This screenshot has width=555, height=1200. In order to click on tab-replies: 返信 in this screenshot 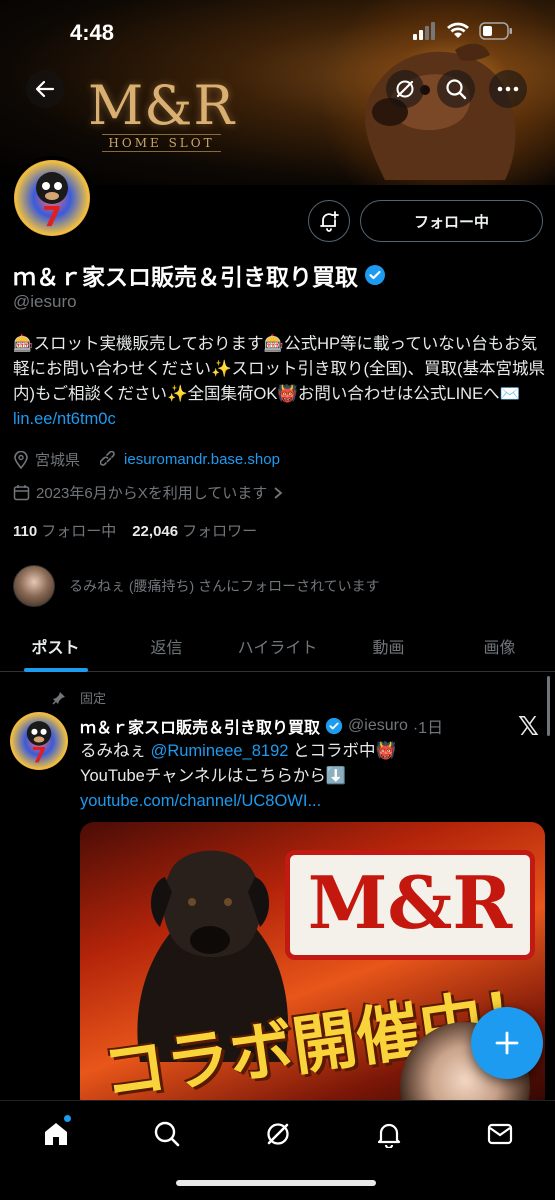, I will do `click(166, 645)`.